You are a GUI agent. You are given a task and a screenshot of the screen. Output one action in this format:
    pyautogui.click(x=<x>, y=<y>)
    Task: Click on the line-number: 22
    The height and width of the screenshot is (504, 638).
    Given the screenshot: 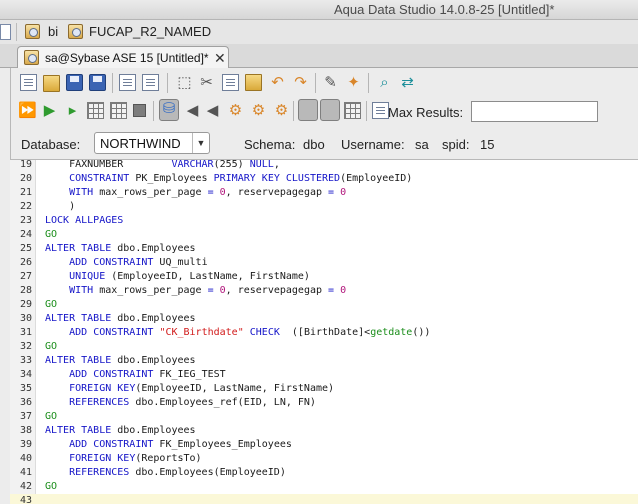 What is the action you would take?
    pyautogui.click(x=25, y=206)
    